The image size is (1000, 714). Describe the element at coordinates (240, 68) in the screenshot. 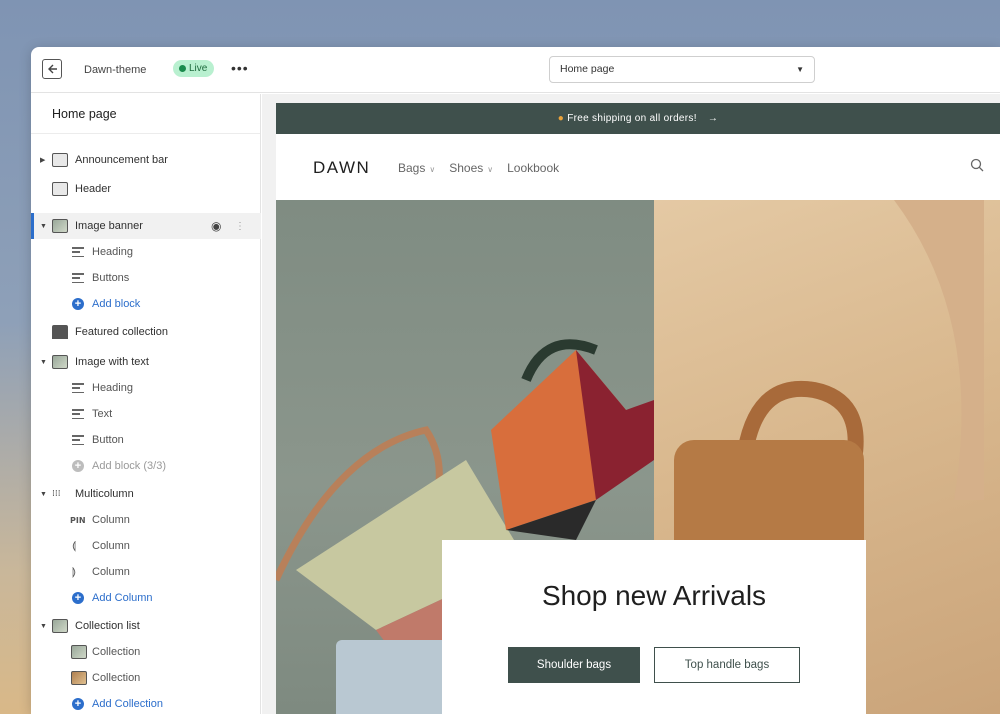

I see `more-actions-button: •••` at that location.